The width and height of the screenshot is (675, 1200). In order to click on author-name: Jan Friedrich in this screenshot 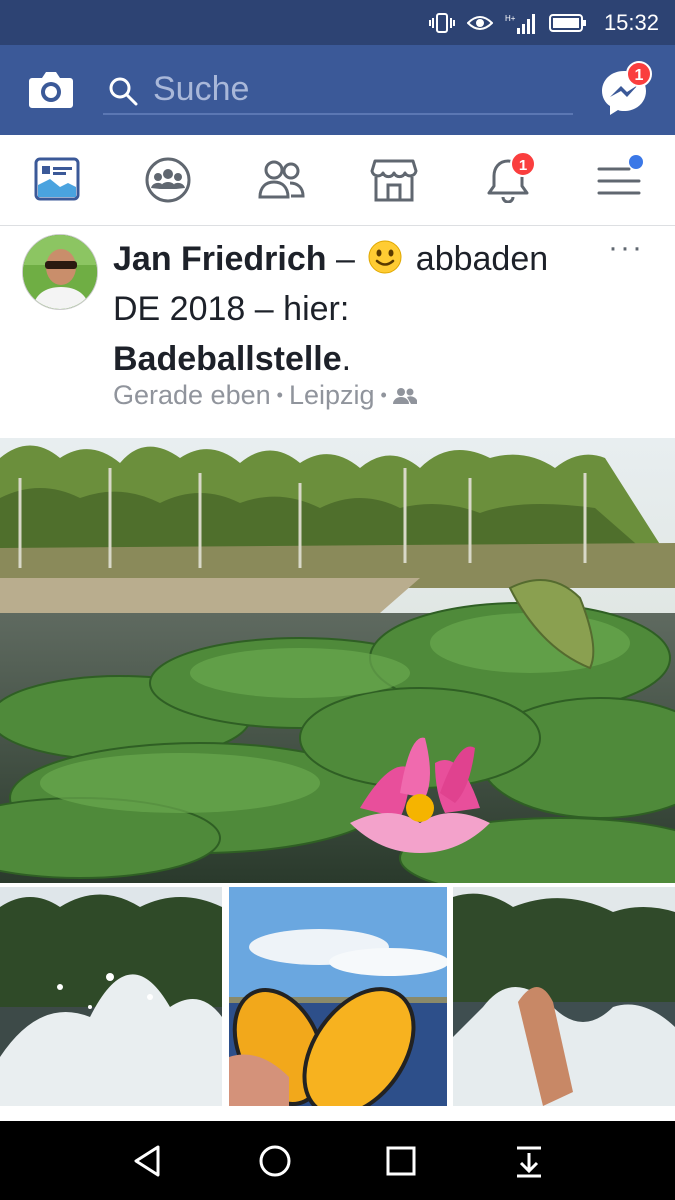, I will do `click(220, 259)`.